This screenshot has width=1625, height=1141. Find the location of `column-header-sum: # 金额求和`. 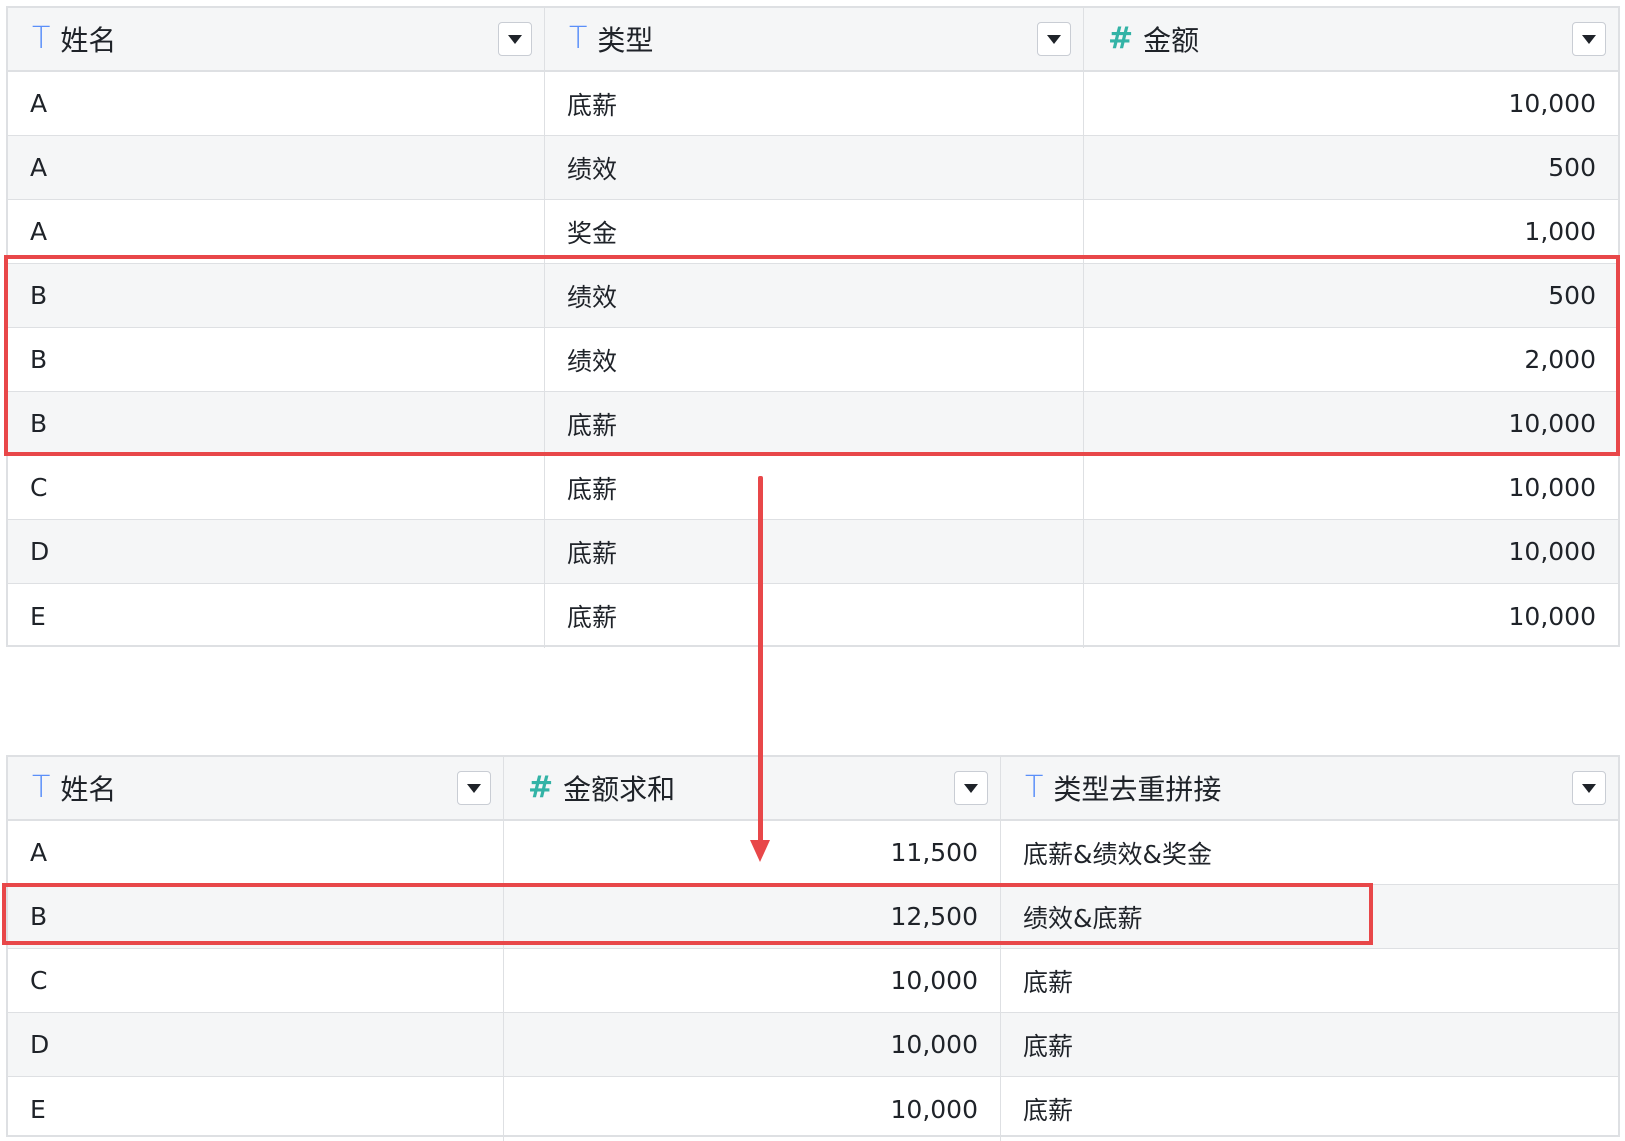

column-header-sum: # 金额求和 is located at coordinates (752, 788).